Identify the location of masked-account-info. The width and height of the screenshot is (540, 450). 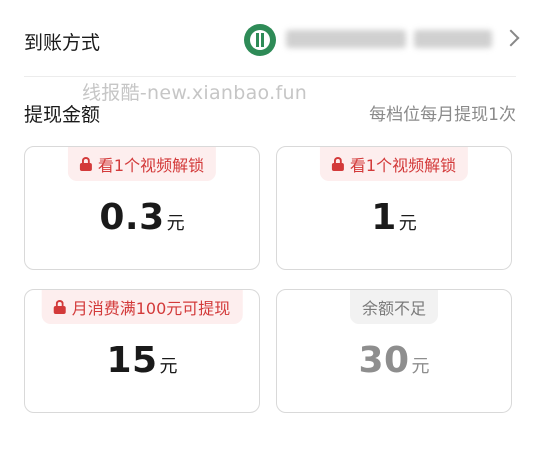
(346, 39).